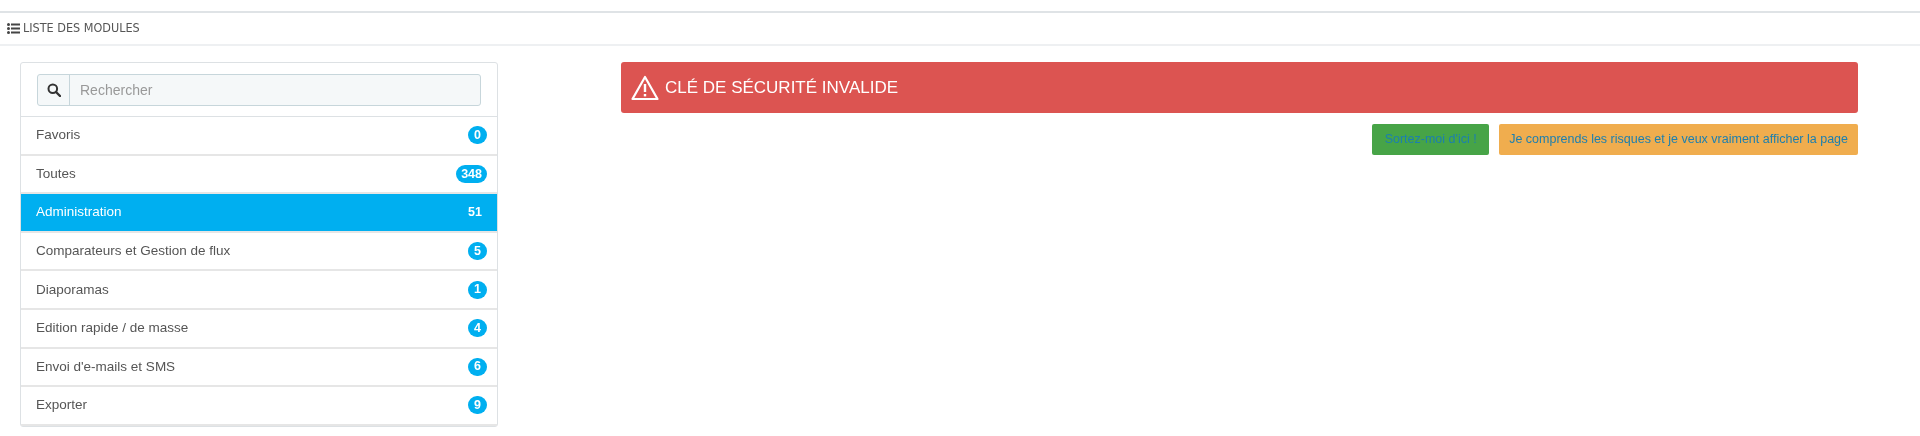 The width and height of the screenshot is (1920, 436). Describe the element at coordinates (13, 28) in the screenshot. I see `list-icon` at that location.